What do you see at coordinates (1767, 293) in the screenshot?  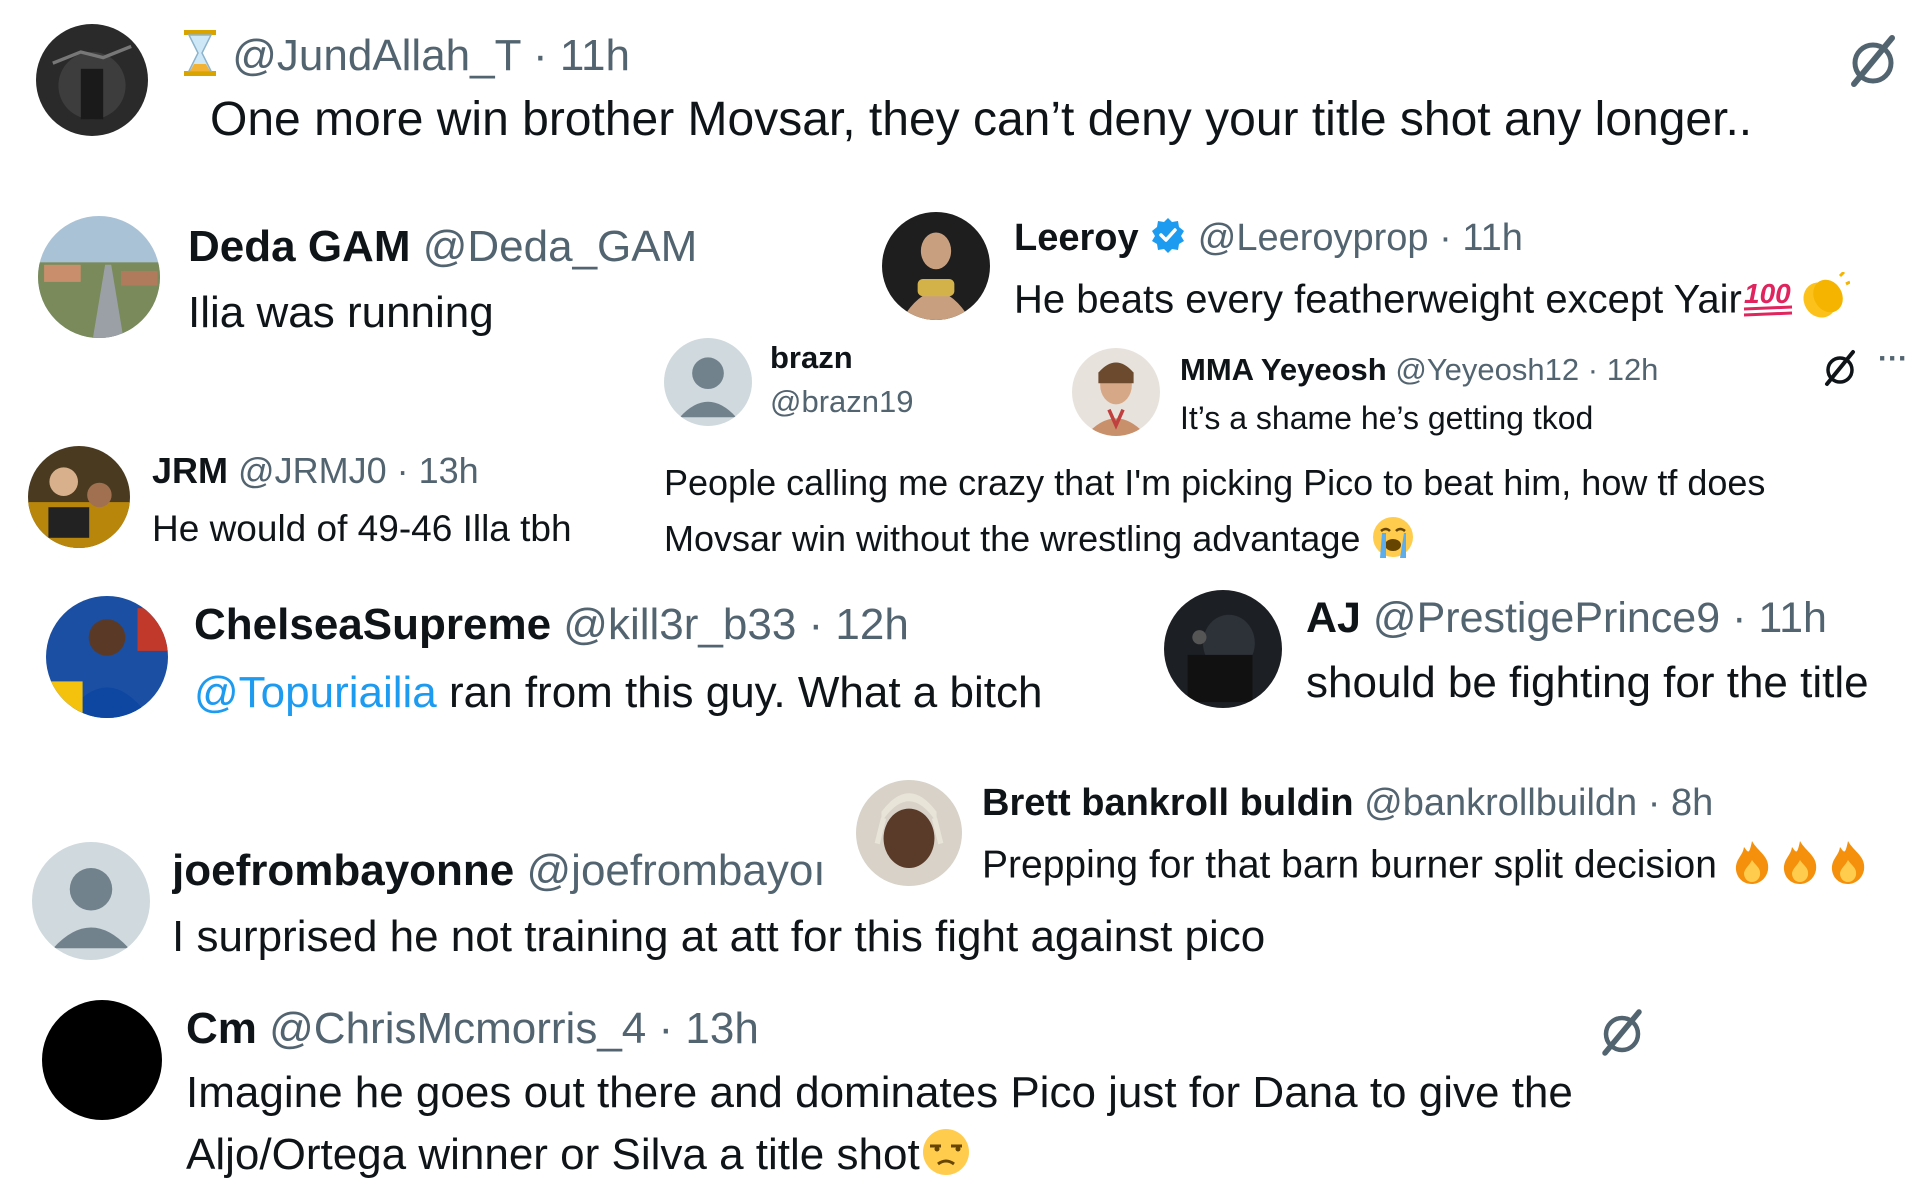 I see `svg-text: 100` at bounding box center [1767, 293].